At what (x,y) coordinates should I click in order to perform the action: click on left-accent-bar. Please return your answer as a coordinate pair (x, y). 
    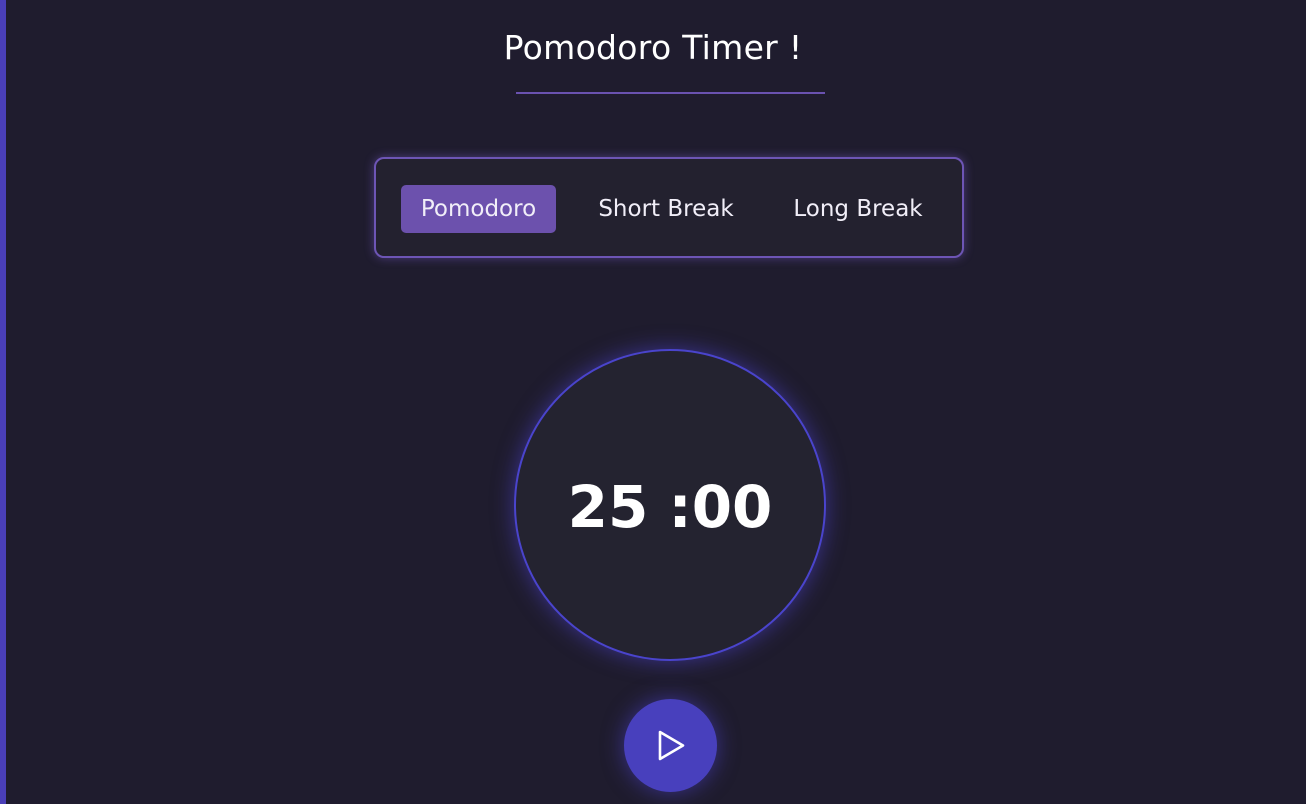
    Looking at the image, I should click on (3, 402).